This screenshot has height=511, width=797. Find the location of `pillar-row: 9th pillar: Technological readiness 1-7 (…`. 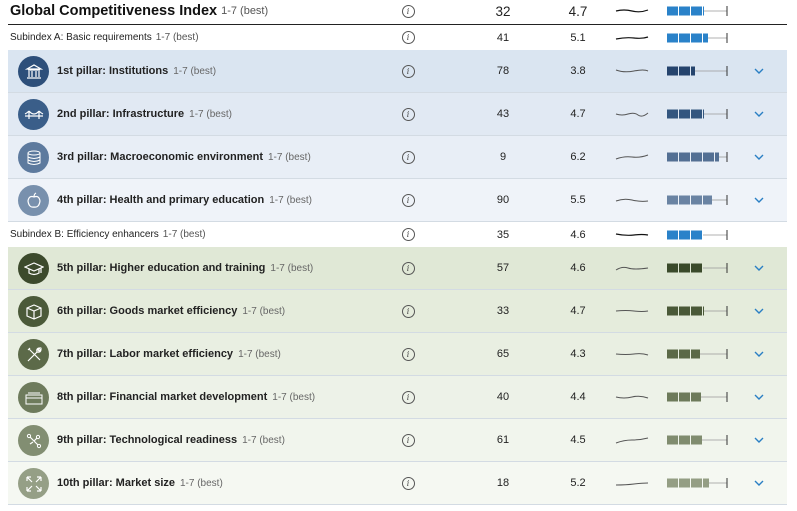

pillar-row: 9th pillar: Technological readiness 1-7 (… is located at coordinates (397, 440).